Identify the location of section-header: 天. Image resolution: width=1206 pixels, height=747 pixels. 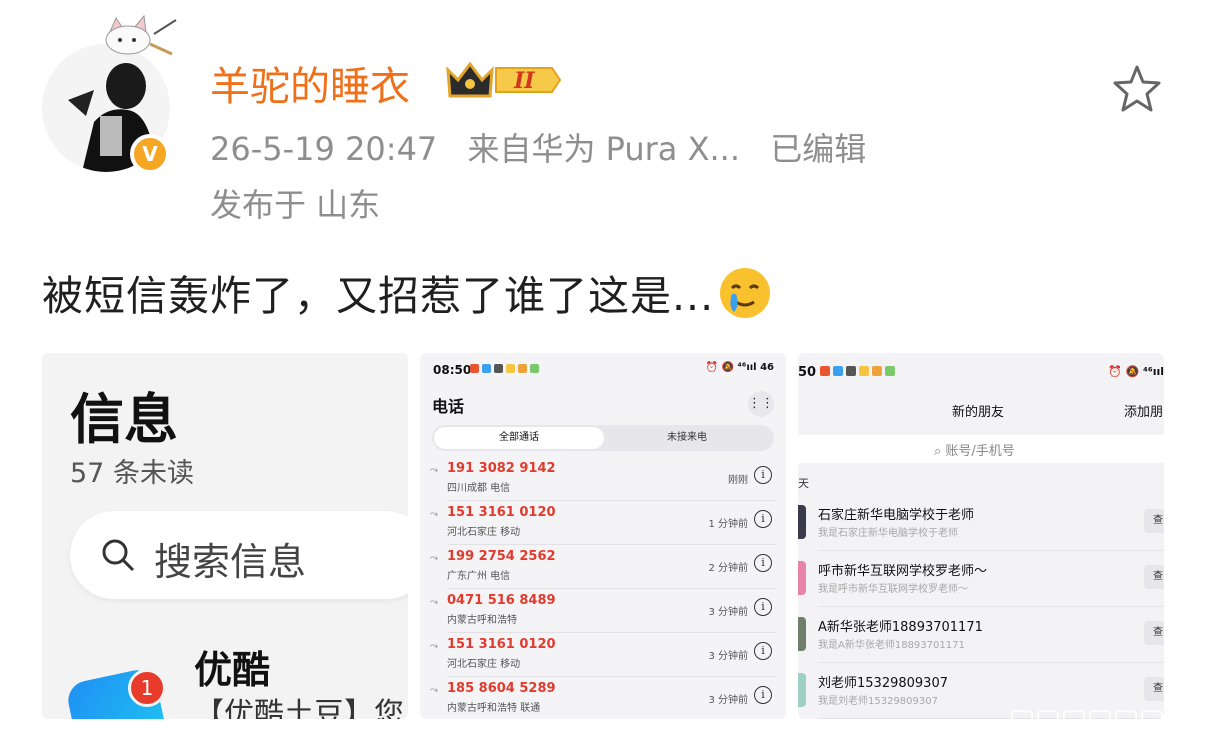
(803, 483).